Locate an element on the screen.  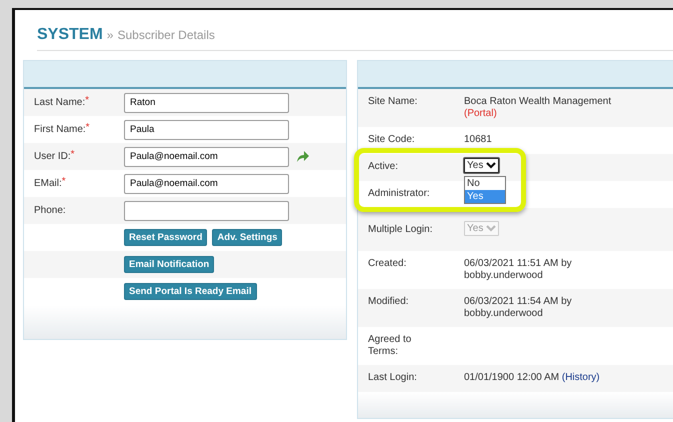
detail-label: Administrator: is located at coordinates (399, 194).